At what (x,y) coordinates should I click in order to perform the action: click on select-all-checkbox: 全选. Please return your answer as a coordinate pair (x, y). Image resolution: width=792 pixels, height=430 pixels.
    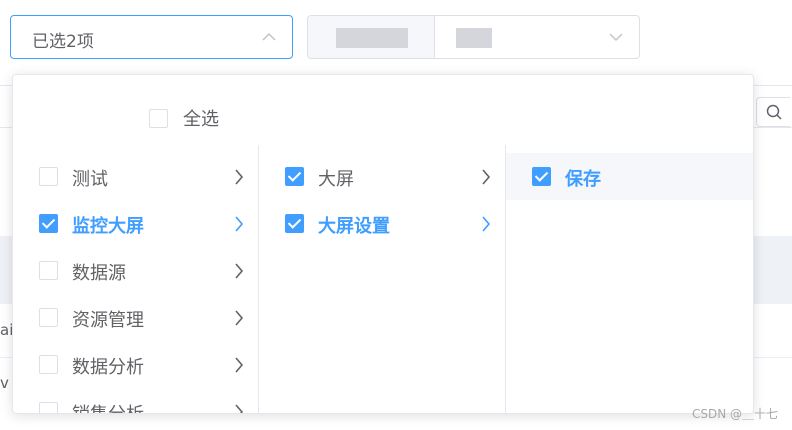
    Looking at the image, I should click on (184, 118).